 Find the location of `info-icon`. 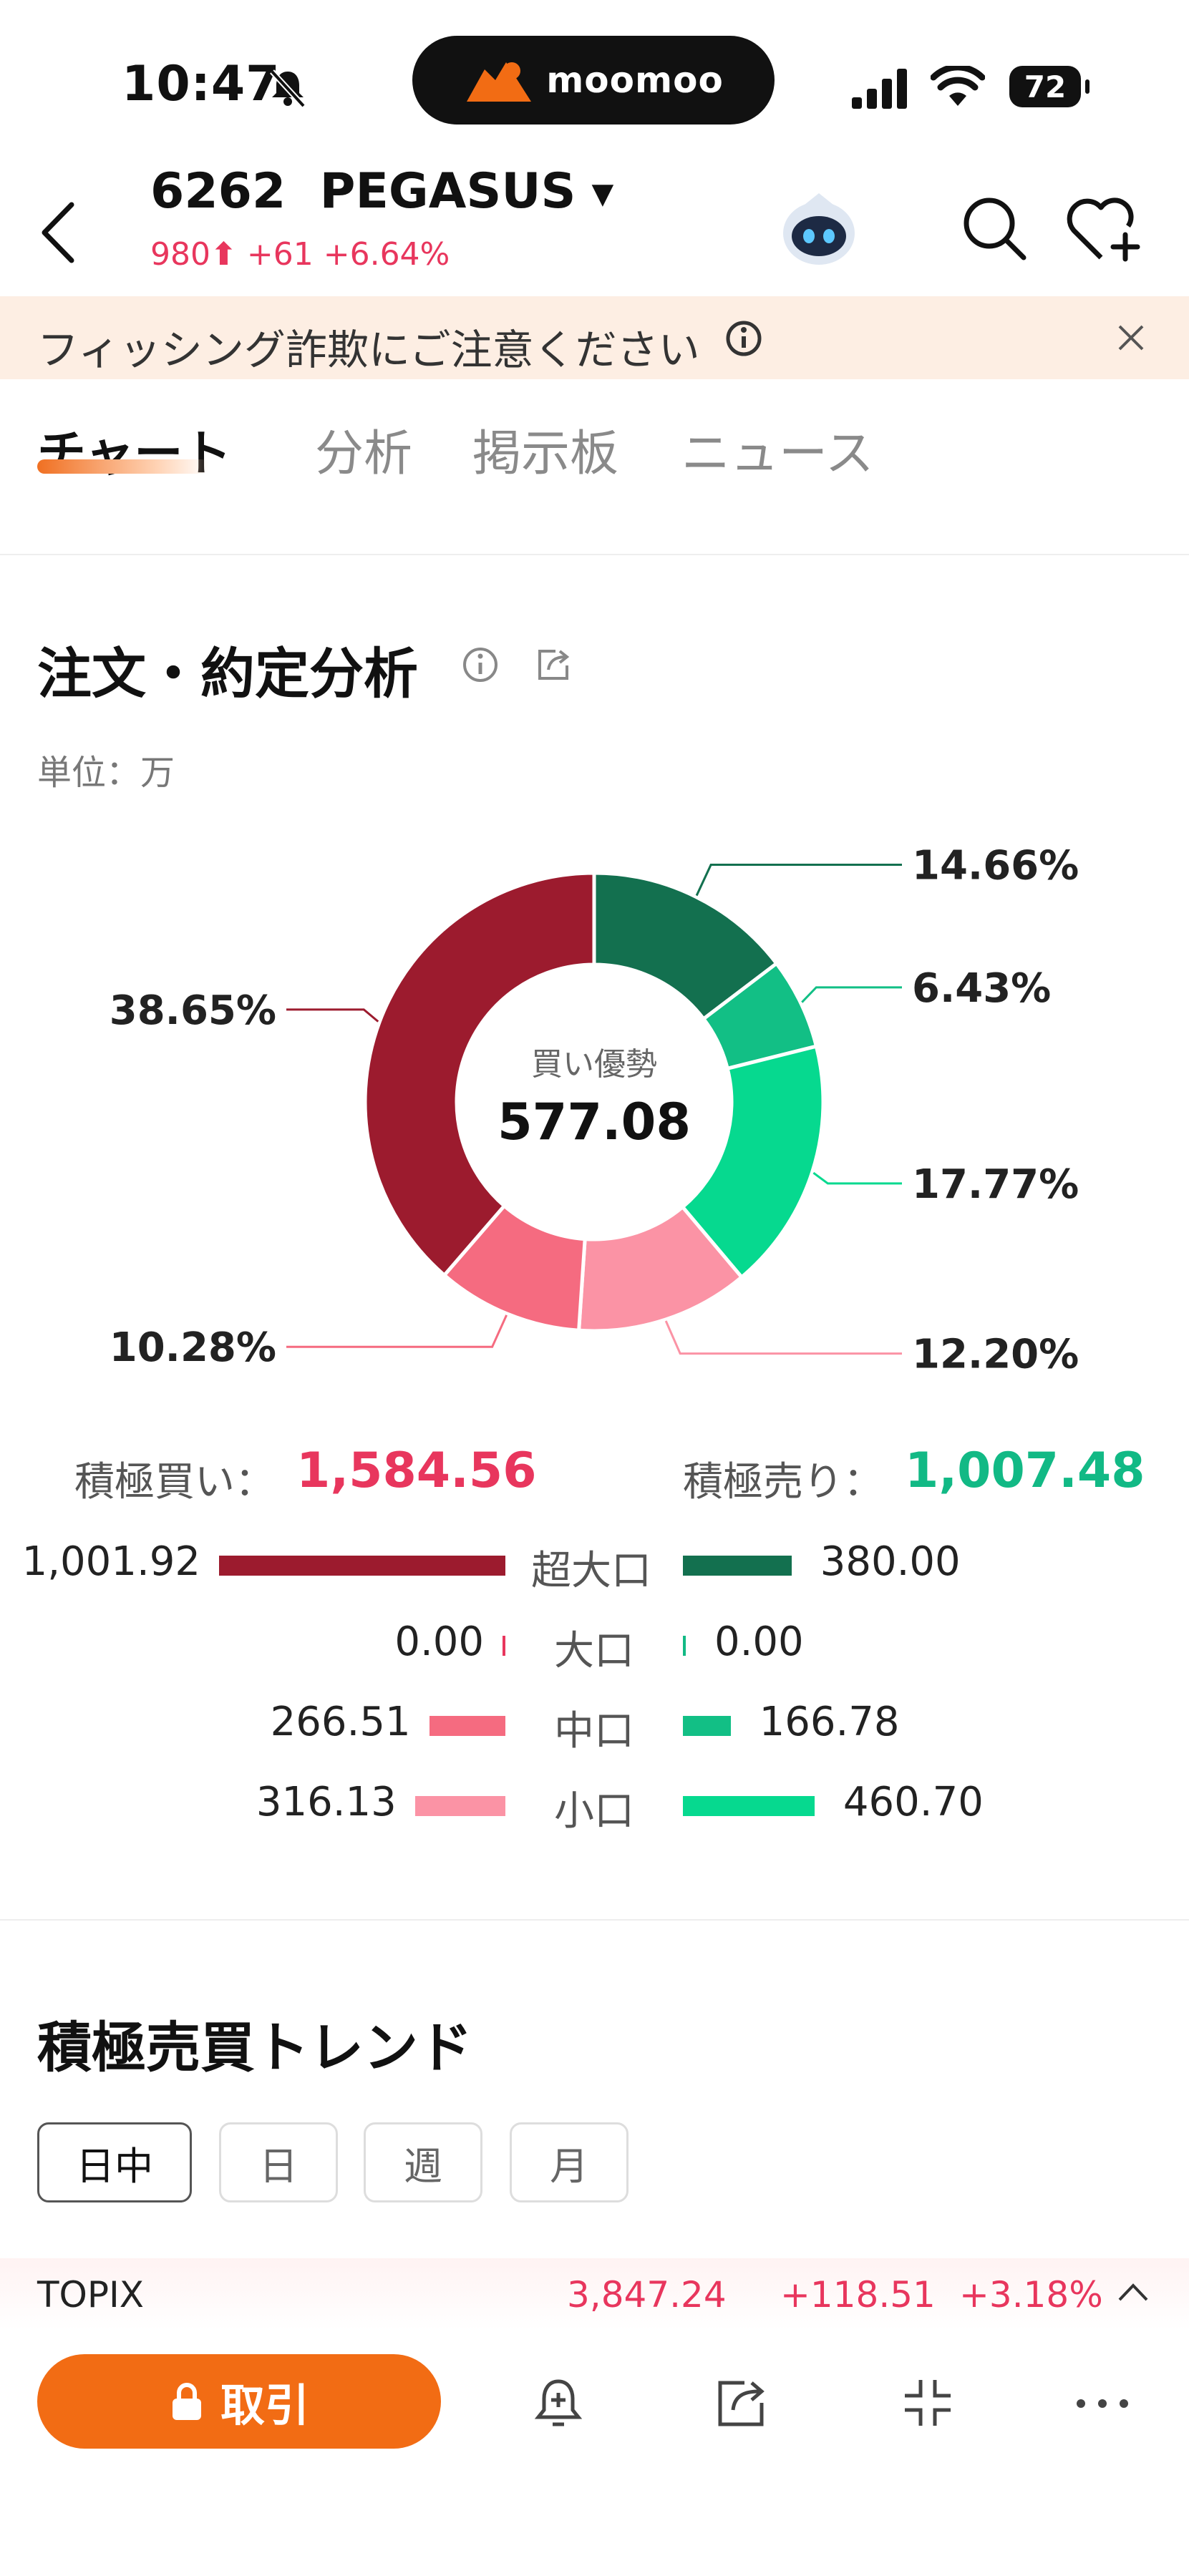

info-icon is located at coordinates (743, 338).